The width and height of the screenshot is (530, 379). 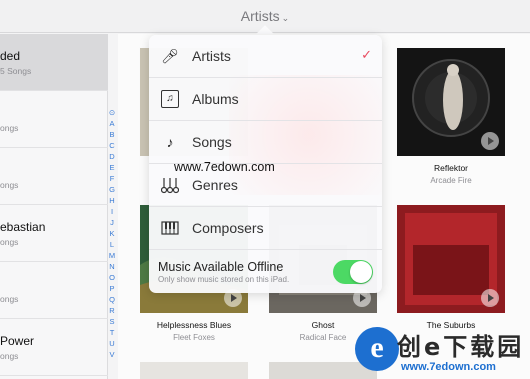 I want to click on logo-url: www.7edown.com, so click(x=448, y=367).